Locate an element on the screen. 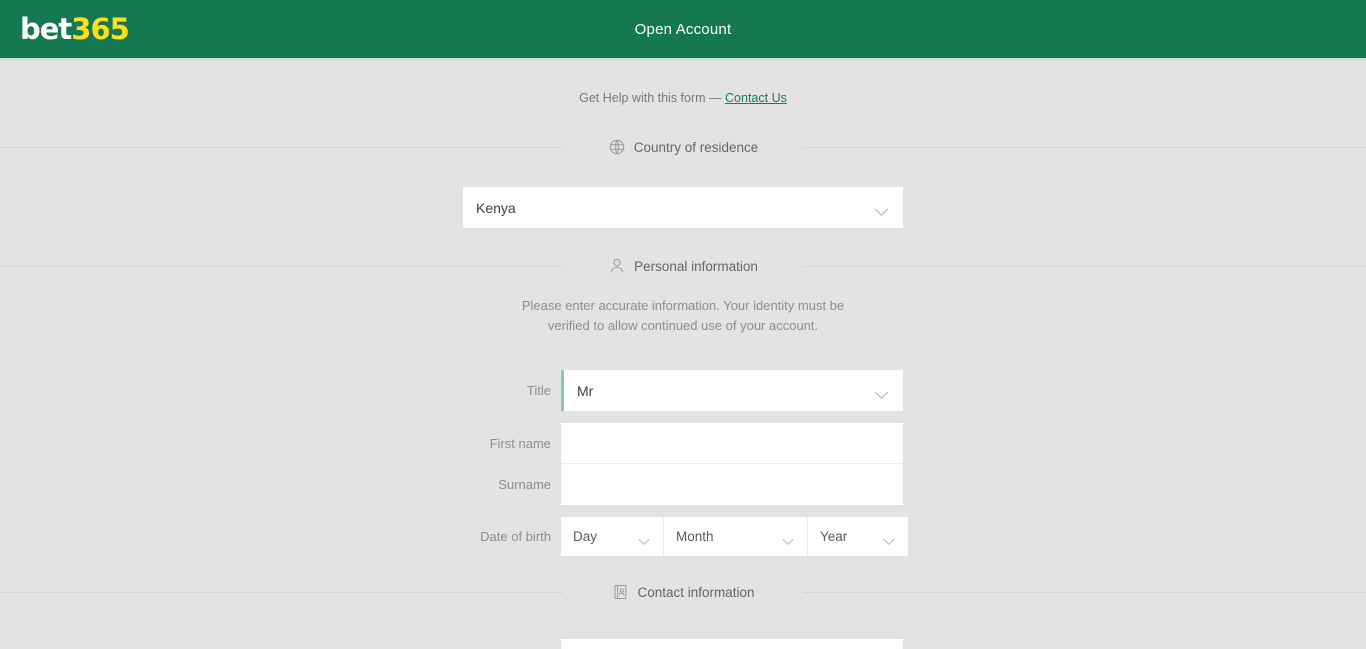 The width and height of the screenshot is (1366, 649). help-text: Get Help with this form — is located at coordinates (650, 98).